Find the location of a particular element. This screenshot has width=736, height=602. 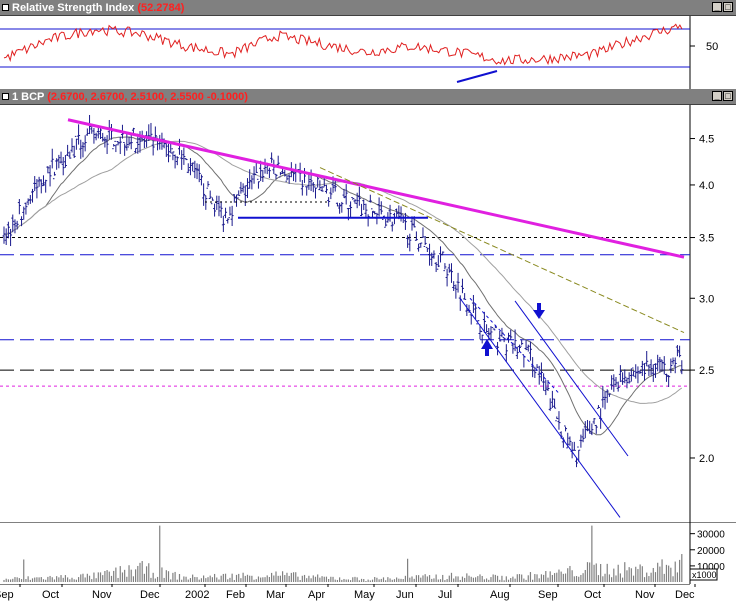

price-ohlc-value: (2.6700, 2.6700, 2.5100, 2.5500 -0.1000) is located at coordinates (147, 97).